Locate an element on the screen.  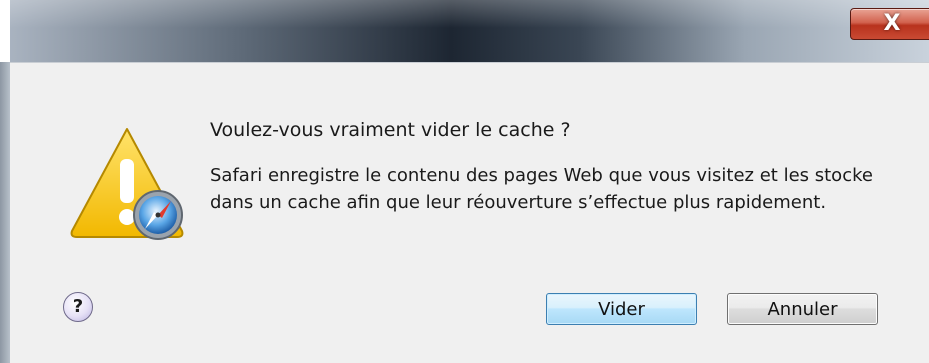
help-icon: ? is located at coordinates (78, 306).